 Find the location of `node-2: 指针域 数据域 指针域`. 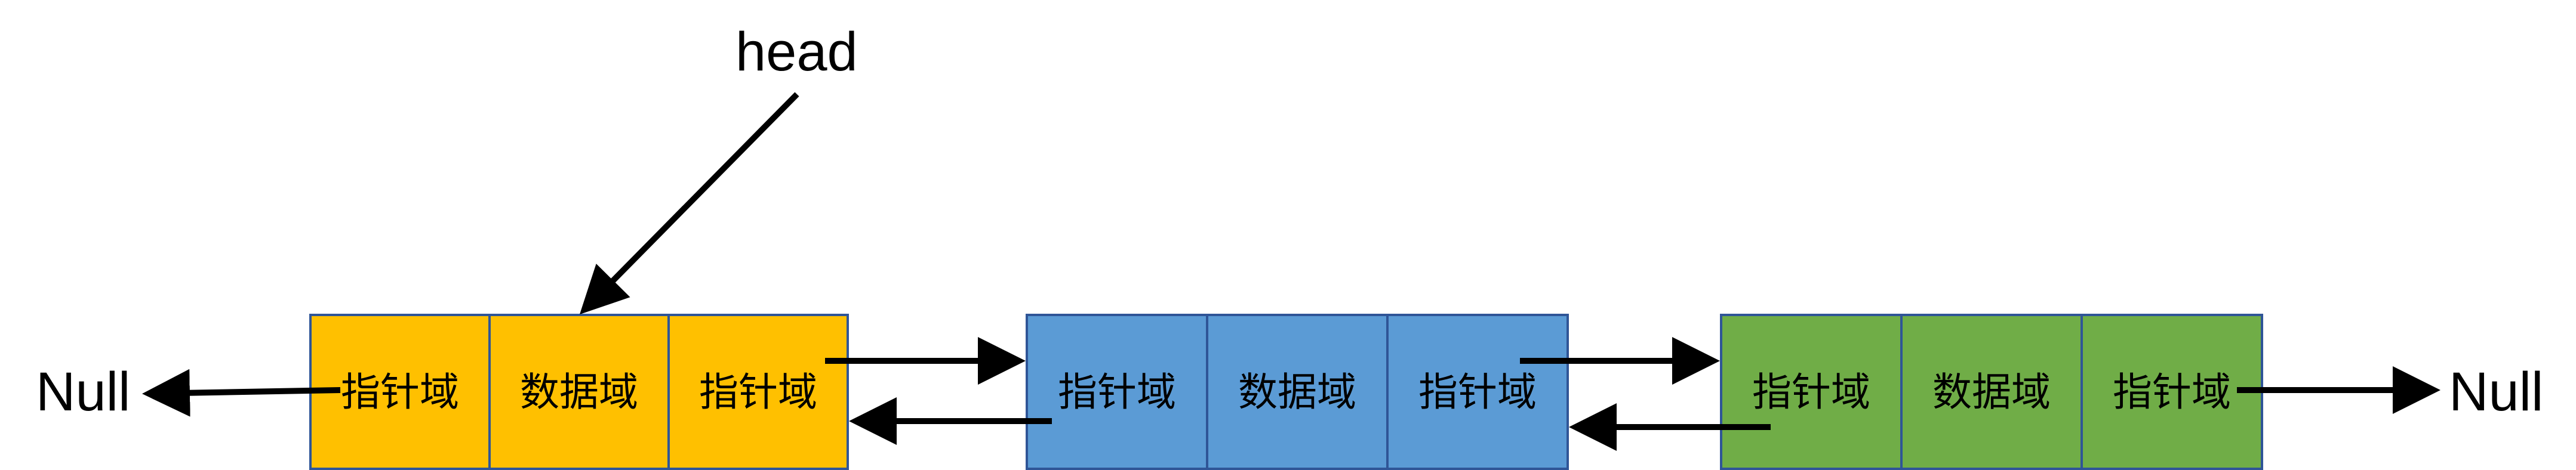

node-2: 指针域 数据域 指针域 is located at coordinates (1297, 392).